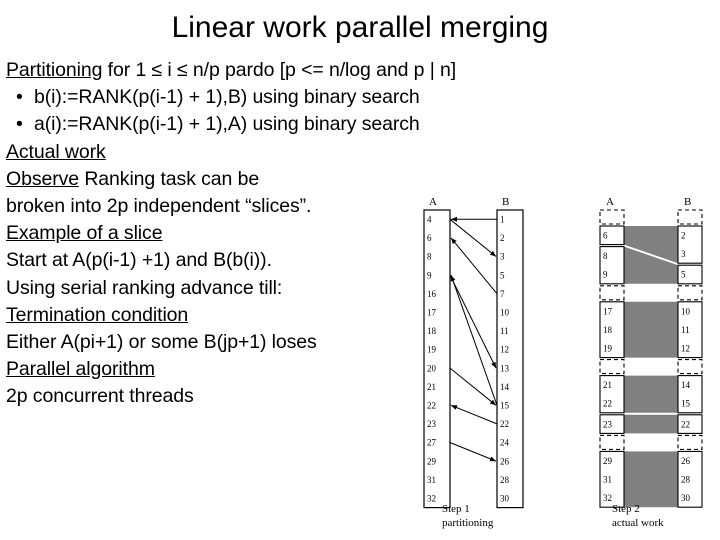  Describe the element at coordinates (80, 369) in the screenshot. I see `underlined-heading-parallel-algorithm: Parallel algorithm` at that location.